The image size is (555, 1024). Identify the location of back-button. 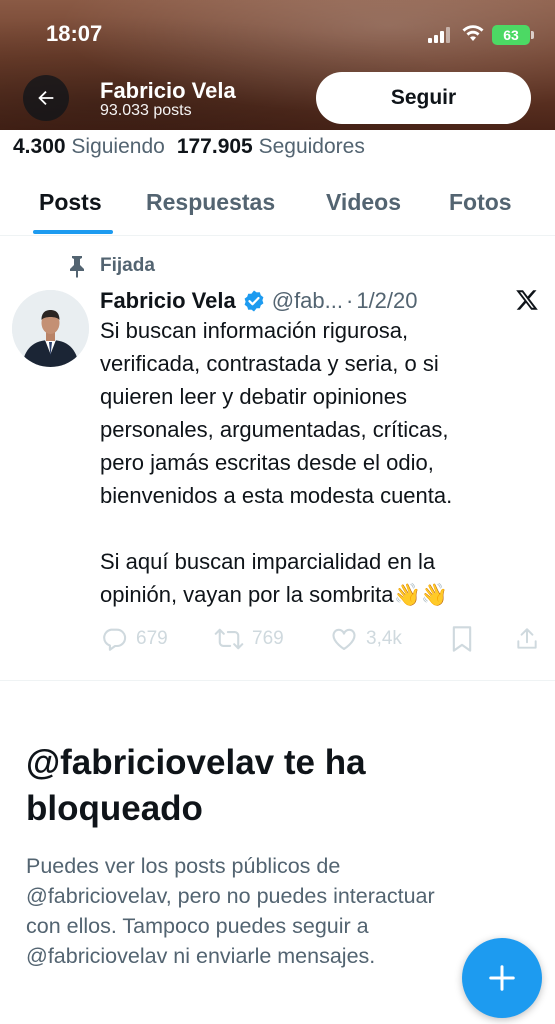
(46, 98).